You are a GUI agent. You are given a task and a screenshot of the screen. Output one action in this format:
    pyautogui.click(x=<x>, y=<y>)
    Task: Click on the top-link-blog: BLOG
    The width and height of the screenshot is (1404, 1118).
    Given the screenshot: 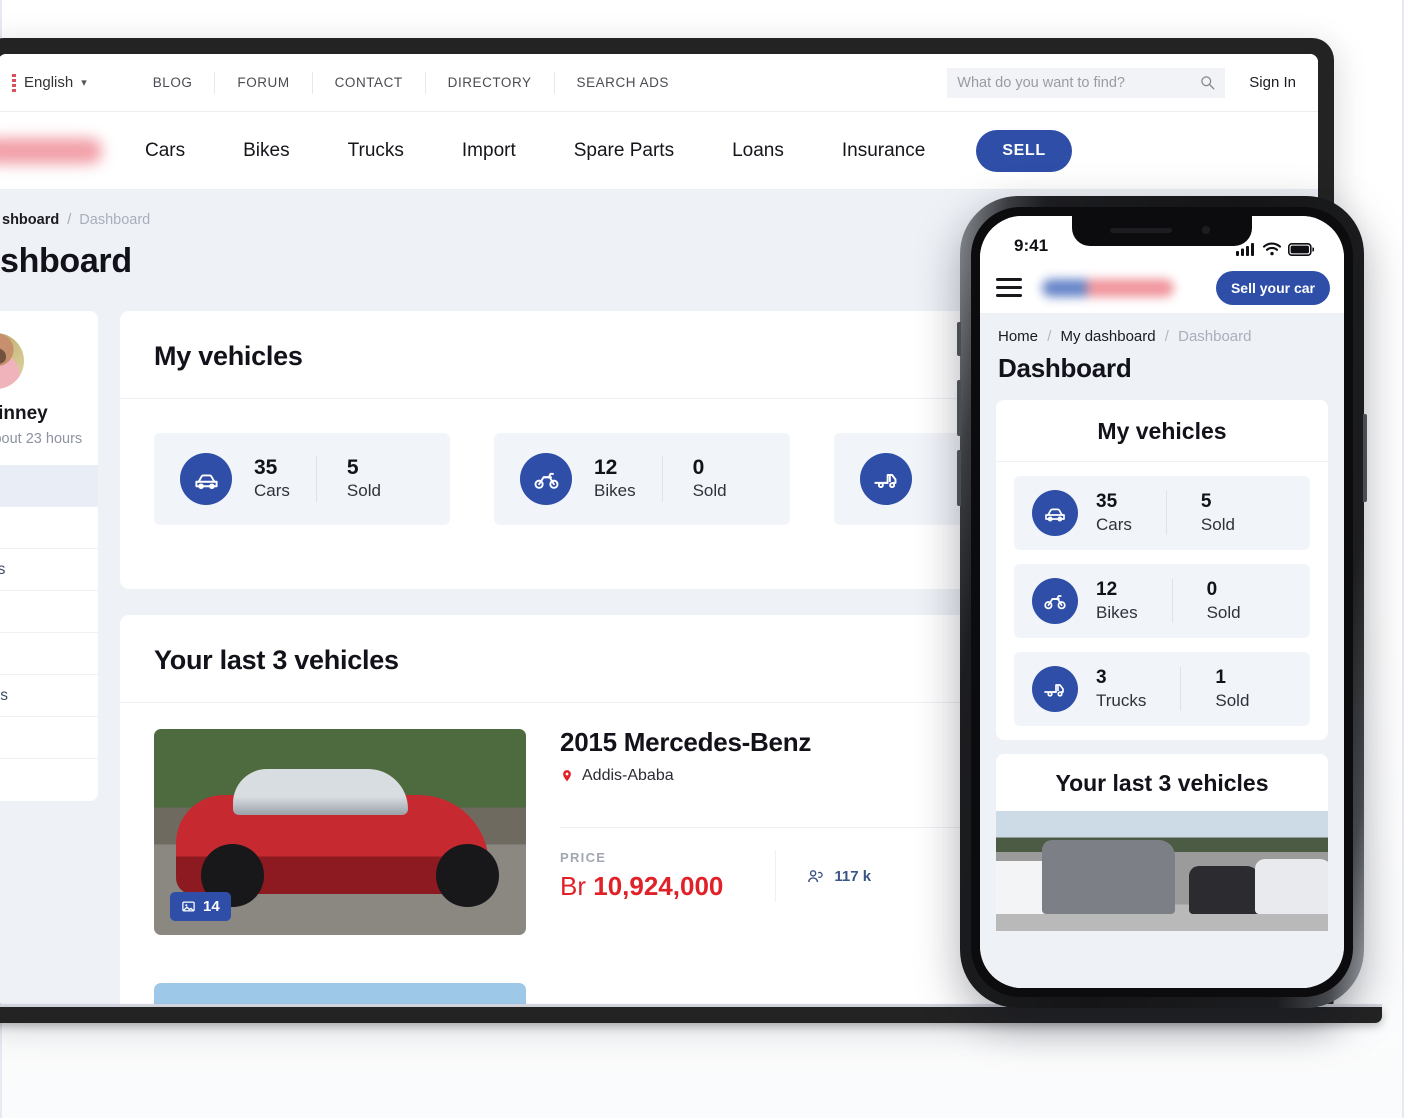 What is the action you would take?
    pyautogui.click(x=173, y=82)
    